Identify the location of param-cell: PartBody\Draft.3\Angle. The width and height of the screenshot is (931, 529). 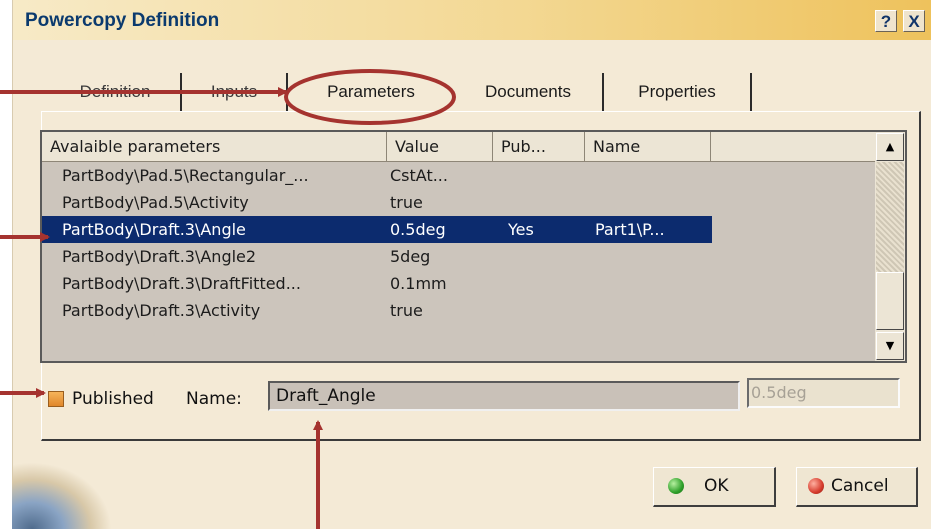
(154, 229).